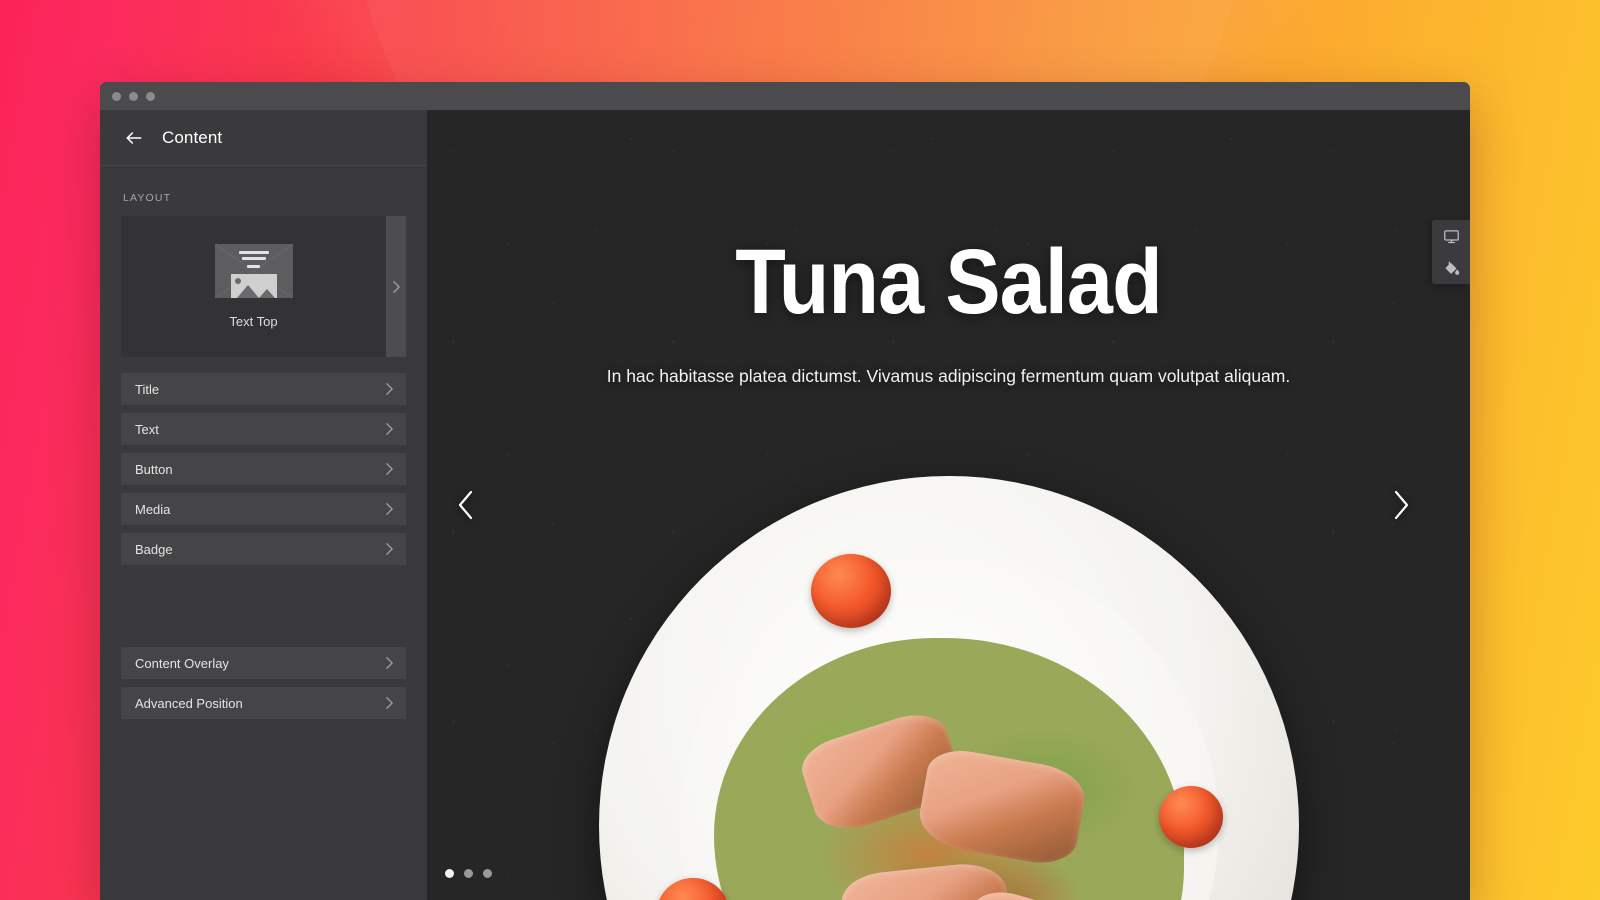 Image resolution: width=1600 pixels, height=900 pixels. Describe the element at coordinates (263, 703) in the screenshot. I see `sidebar-row-advanced-position: Advanced Position` at that location.